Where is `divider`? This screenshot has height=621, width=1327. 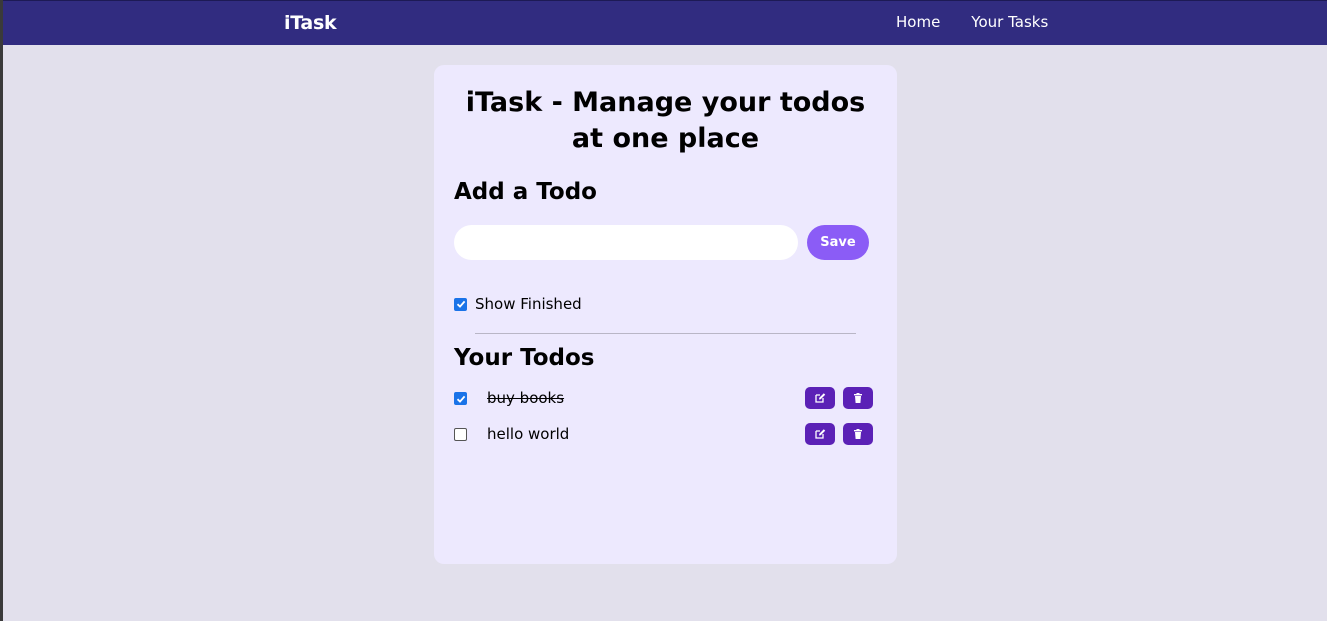 divider is located at coordinates (665, 333).